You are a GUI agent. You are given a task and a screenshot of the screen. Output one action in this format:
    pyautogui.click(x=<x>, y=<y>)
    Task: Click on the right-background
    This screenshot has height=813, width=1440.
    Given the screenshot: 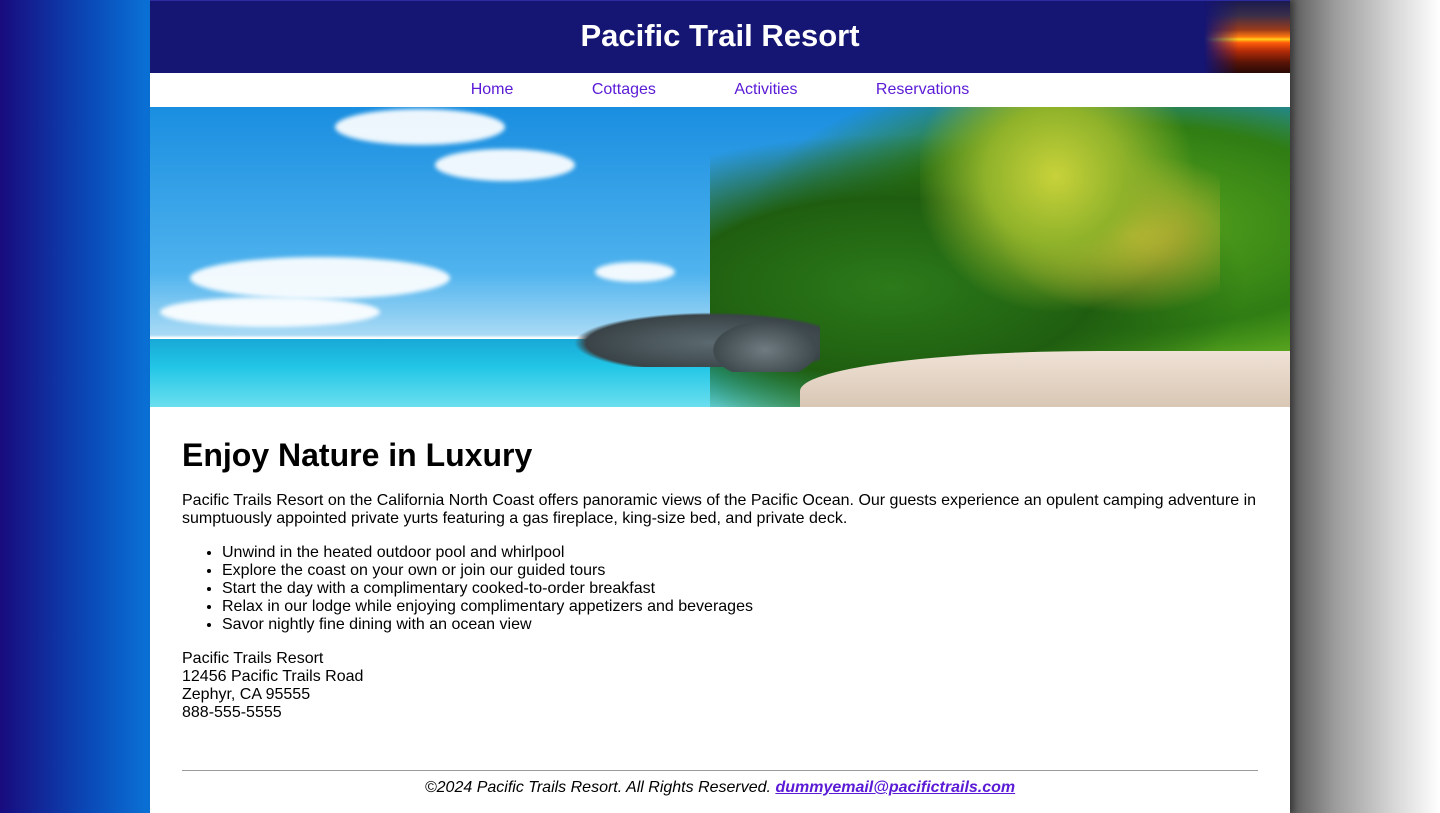 What is the action you would take?
    pyautogui.click(x=1365, y=406)
    